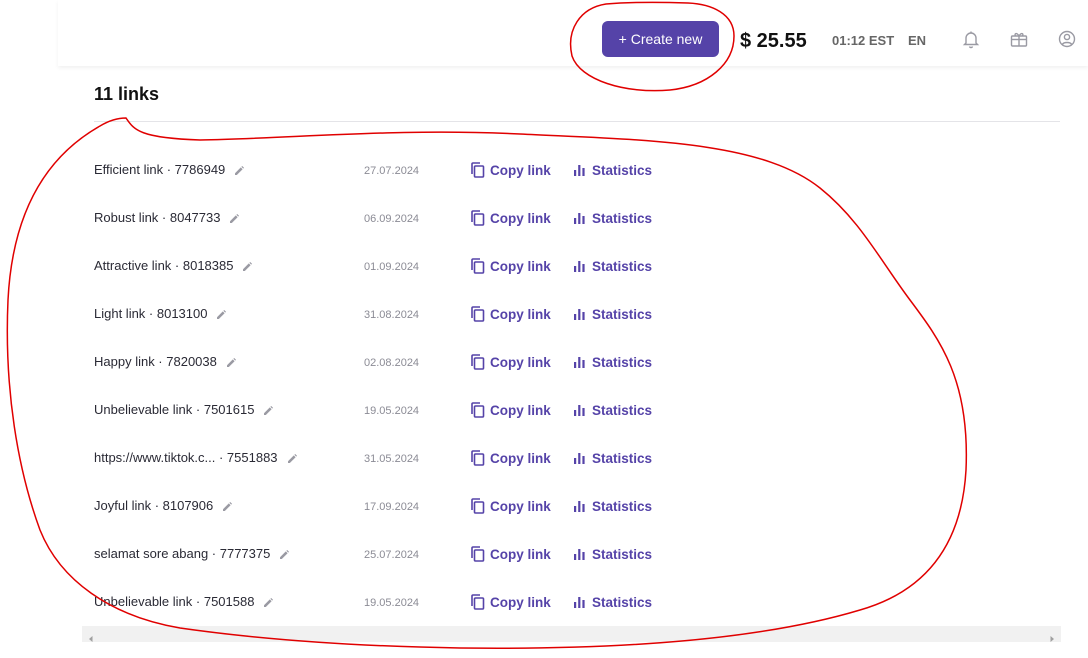 The image size is (1088, 658). I want to click on link-name: Joyful link · 8107906, so click(163, 506).